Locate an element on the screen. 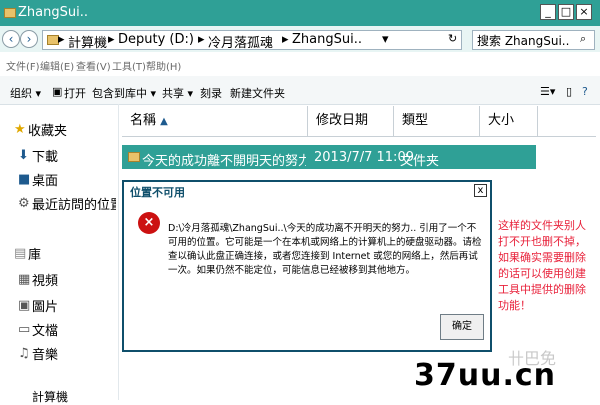  sidebar-item-downloads: 下載 is located at coordinates (45, 155).